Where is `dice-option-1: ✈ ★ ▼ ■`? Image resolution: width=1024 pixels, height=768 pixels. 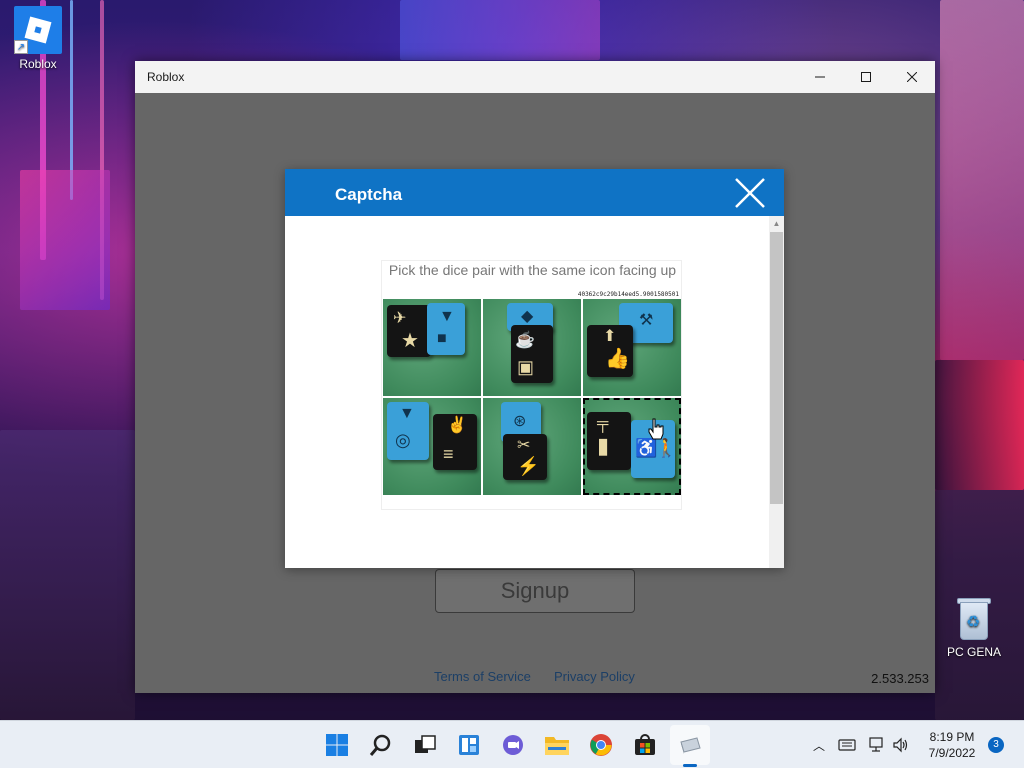
dice-option-1: ✈ ★ ▼ ■ is located at coordinates (432, 347).